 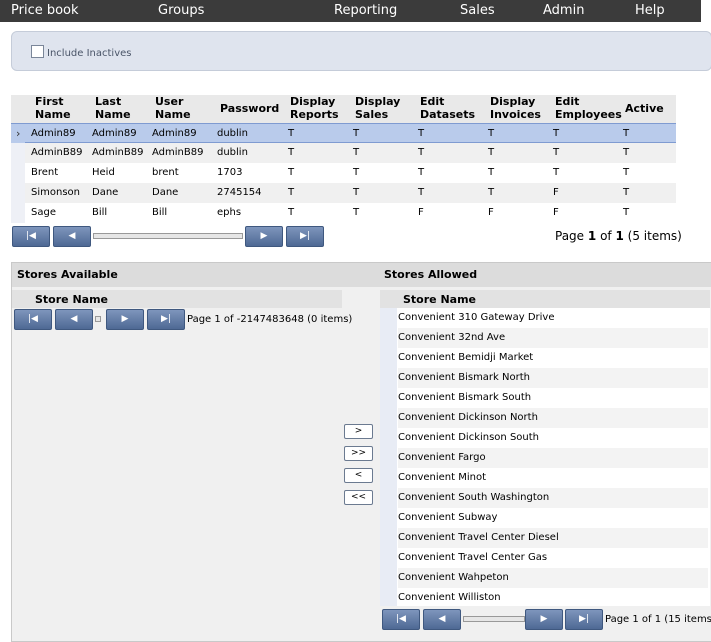 What do you see at coordinates (177, 299) in the screenshot?
I see `available-store-name-header: Store Name` at bounding box center [177, 299].